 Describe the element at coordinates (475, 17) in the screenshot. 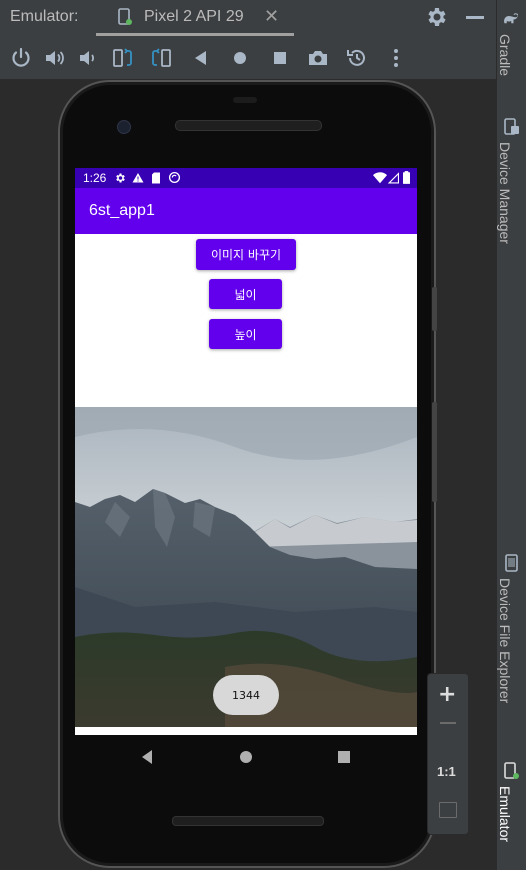

I see `minimize-icon` at that location.